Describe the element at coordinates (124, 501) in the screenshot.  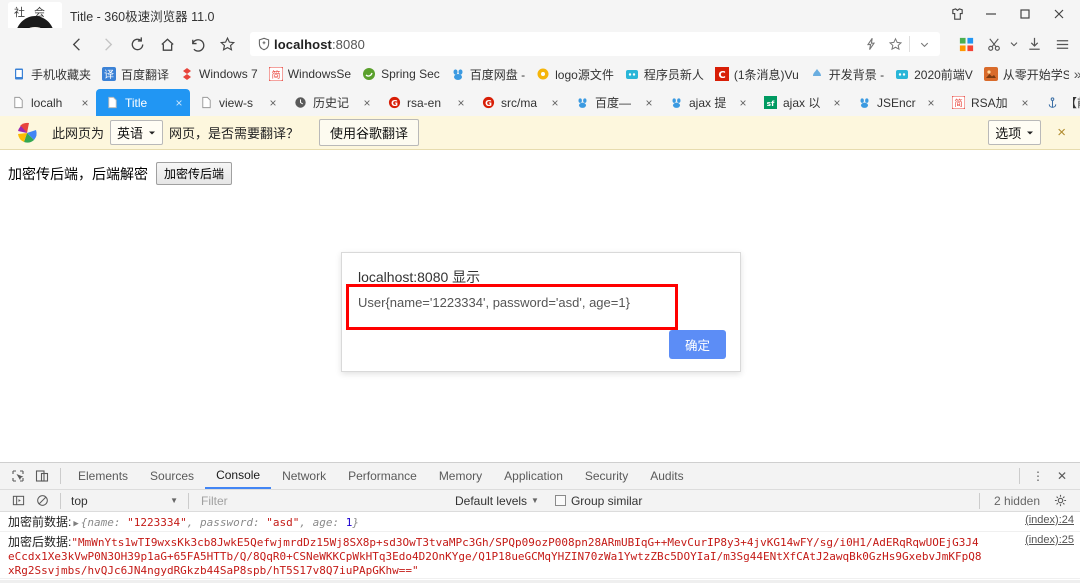
I see `console-context-select: top ▼` at that location.